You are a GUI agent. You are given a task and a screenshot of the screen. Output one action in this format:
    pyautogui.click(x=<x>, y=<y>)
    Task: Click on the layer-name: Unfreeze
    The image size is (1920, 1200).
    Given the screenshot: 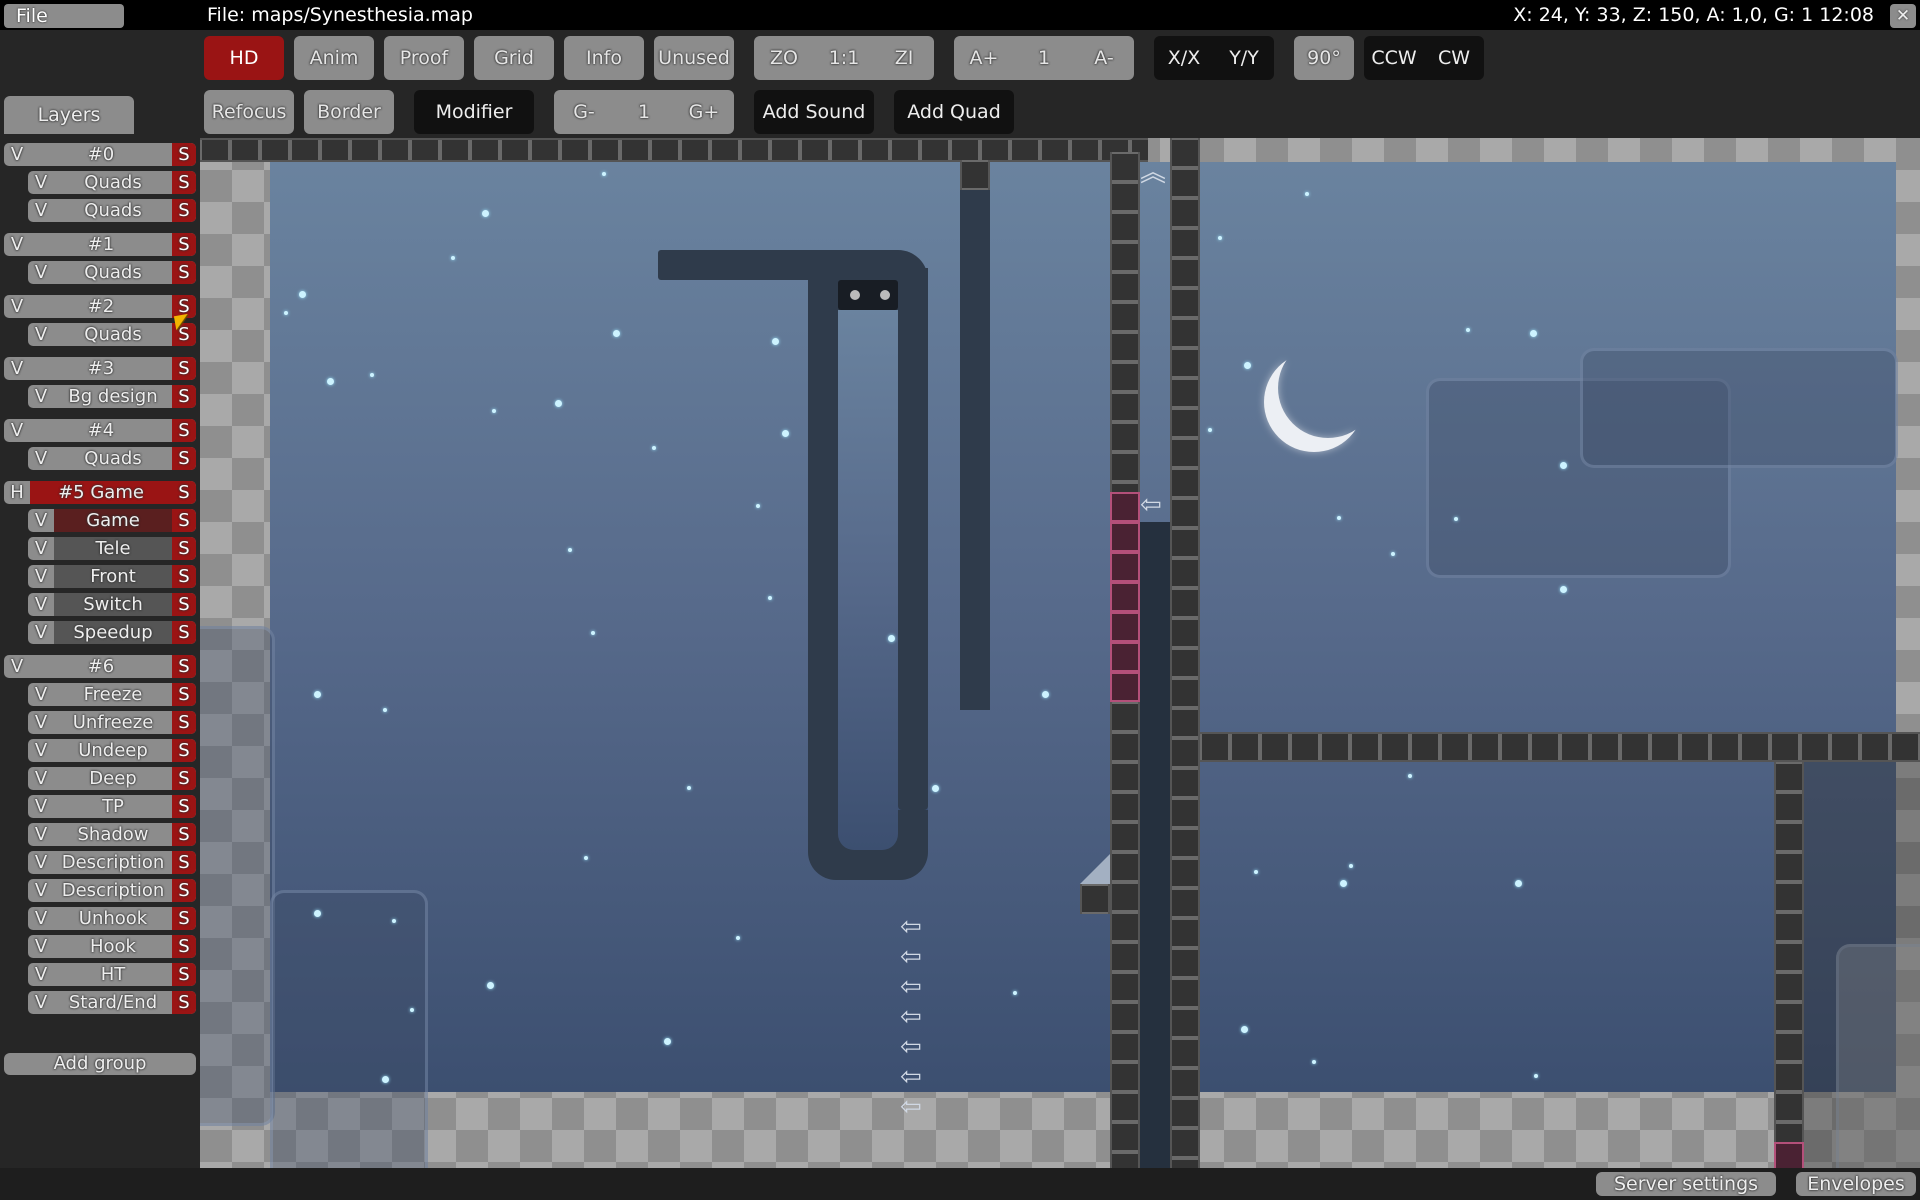 What is the action you would take?
    pyautogui.click(x=113, y=722)
    